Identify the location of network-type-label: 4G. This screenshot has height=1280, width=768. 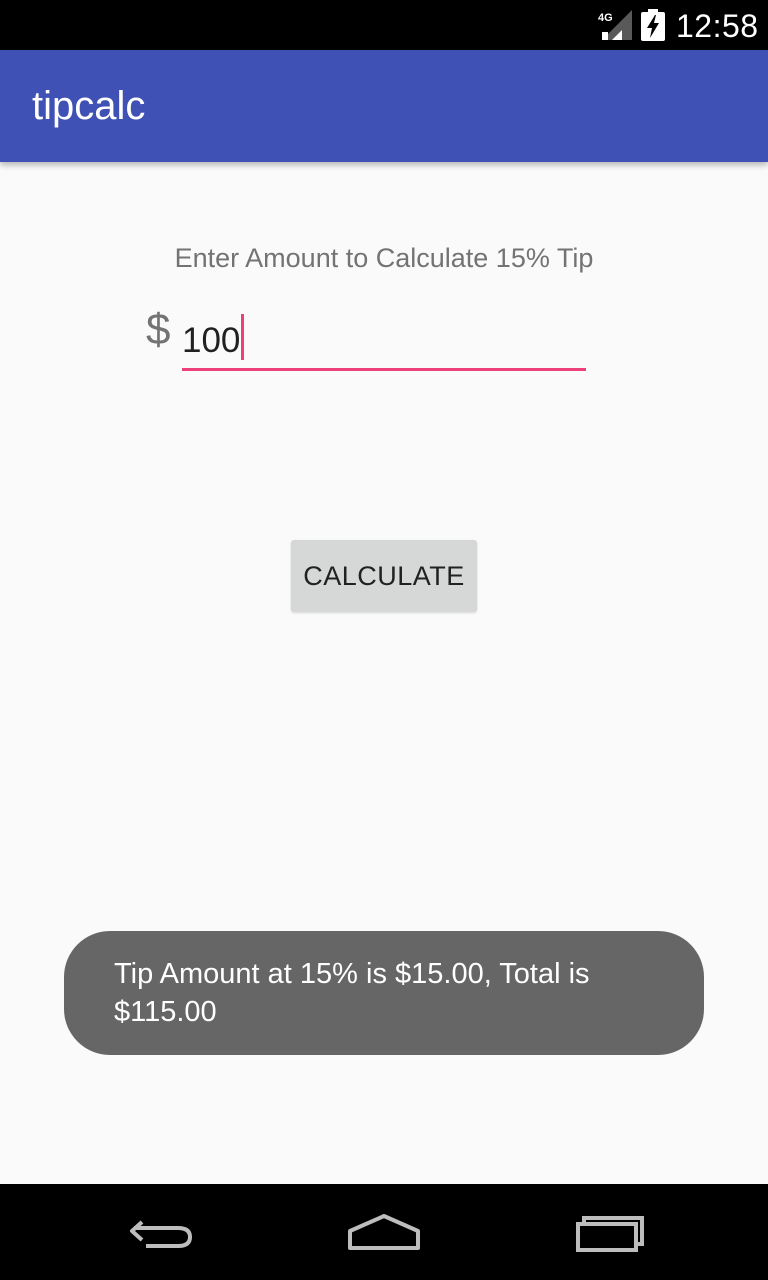
(605, 18).